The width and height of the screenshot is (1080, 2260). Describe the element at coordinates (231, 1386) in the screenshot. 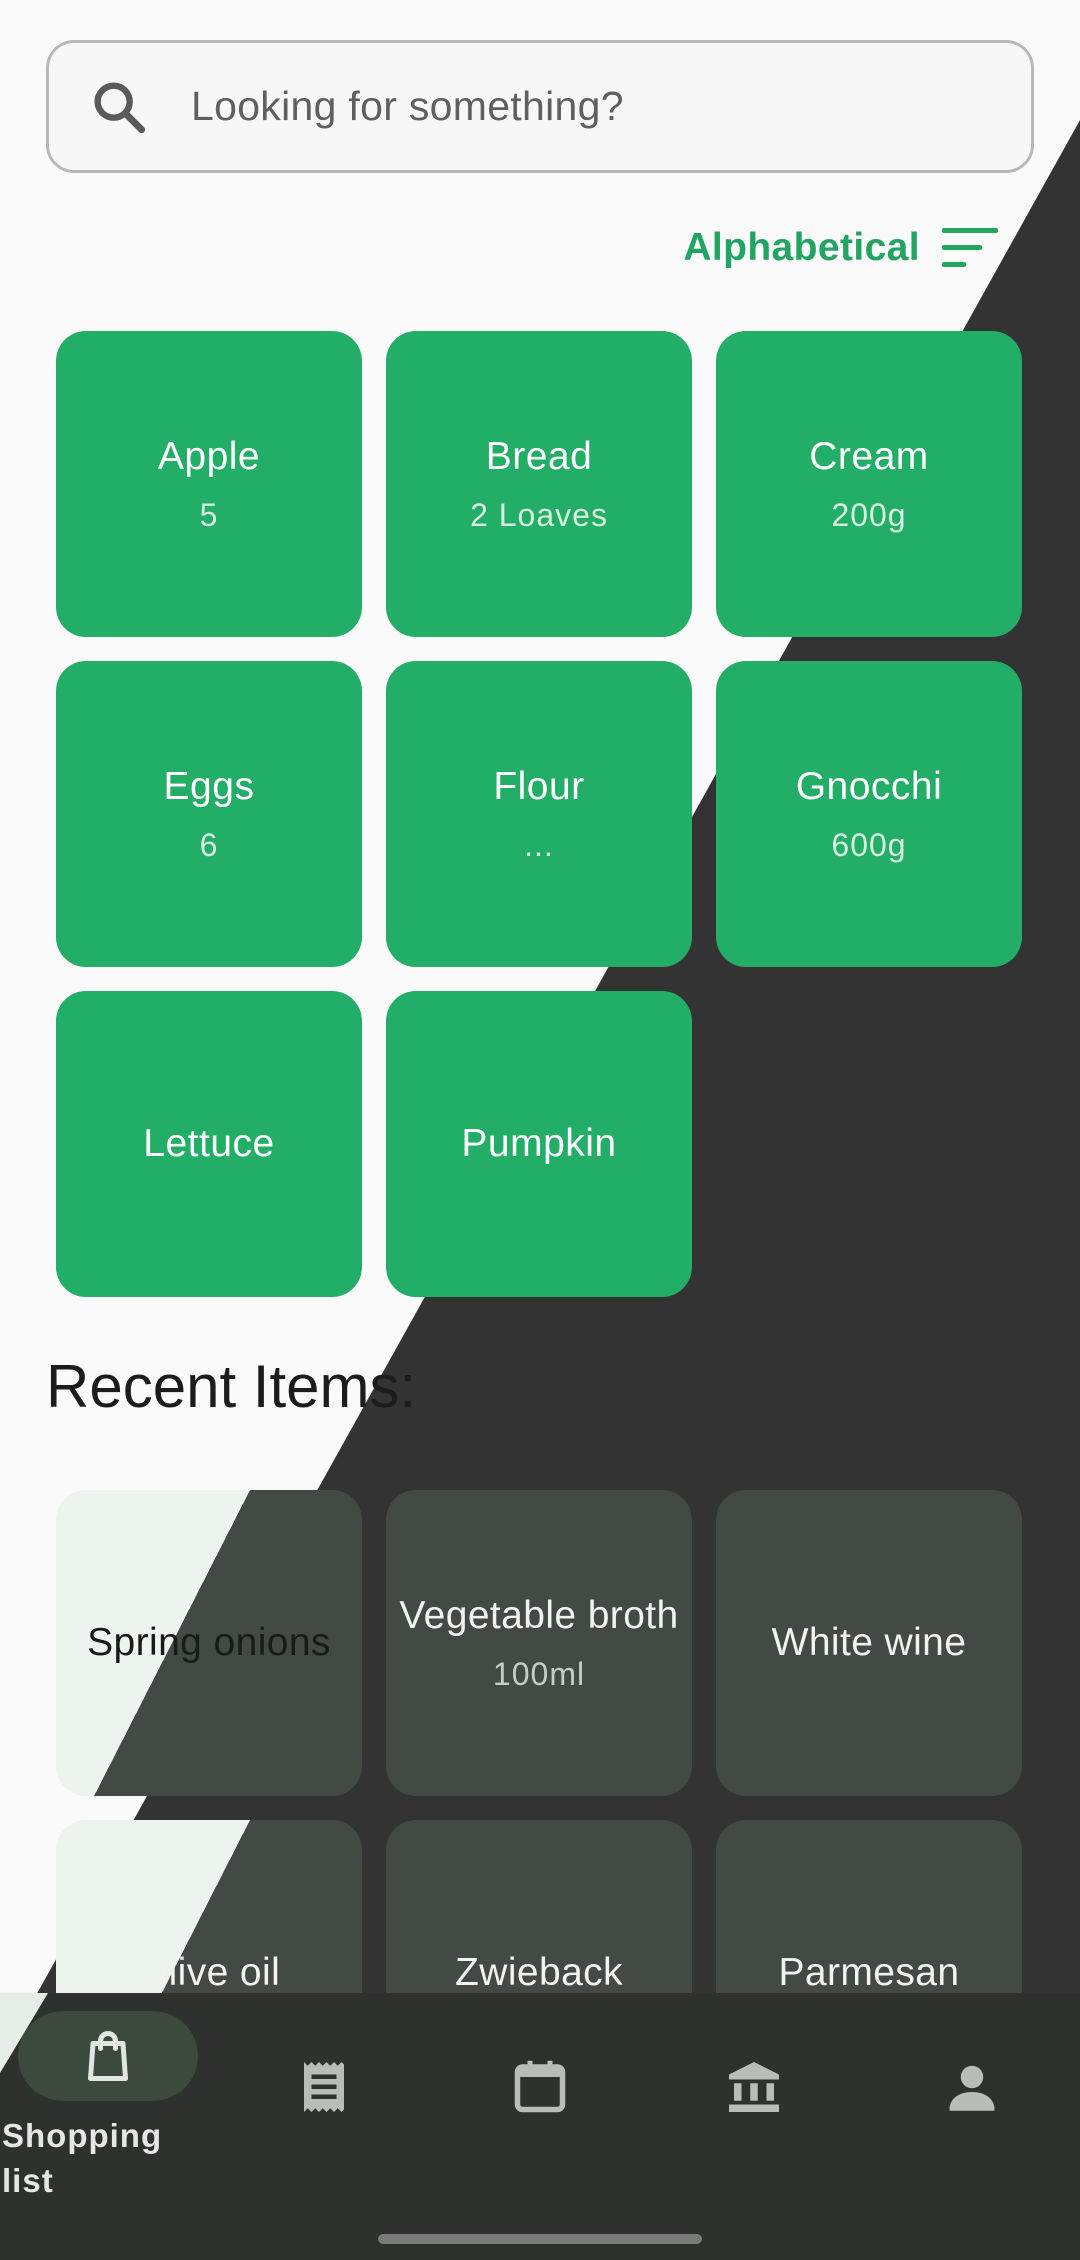

I see `recent-items-heading: Recent Items:` at that location.